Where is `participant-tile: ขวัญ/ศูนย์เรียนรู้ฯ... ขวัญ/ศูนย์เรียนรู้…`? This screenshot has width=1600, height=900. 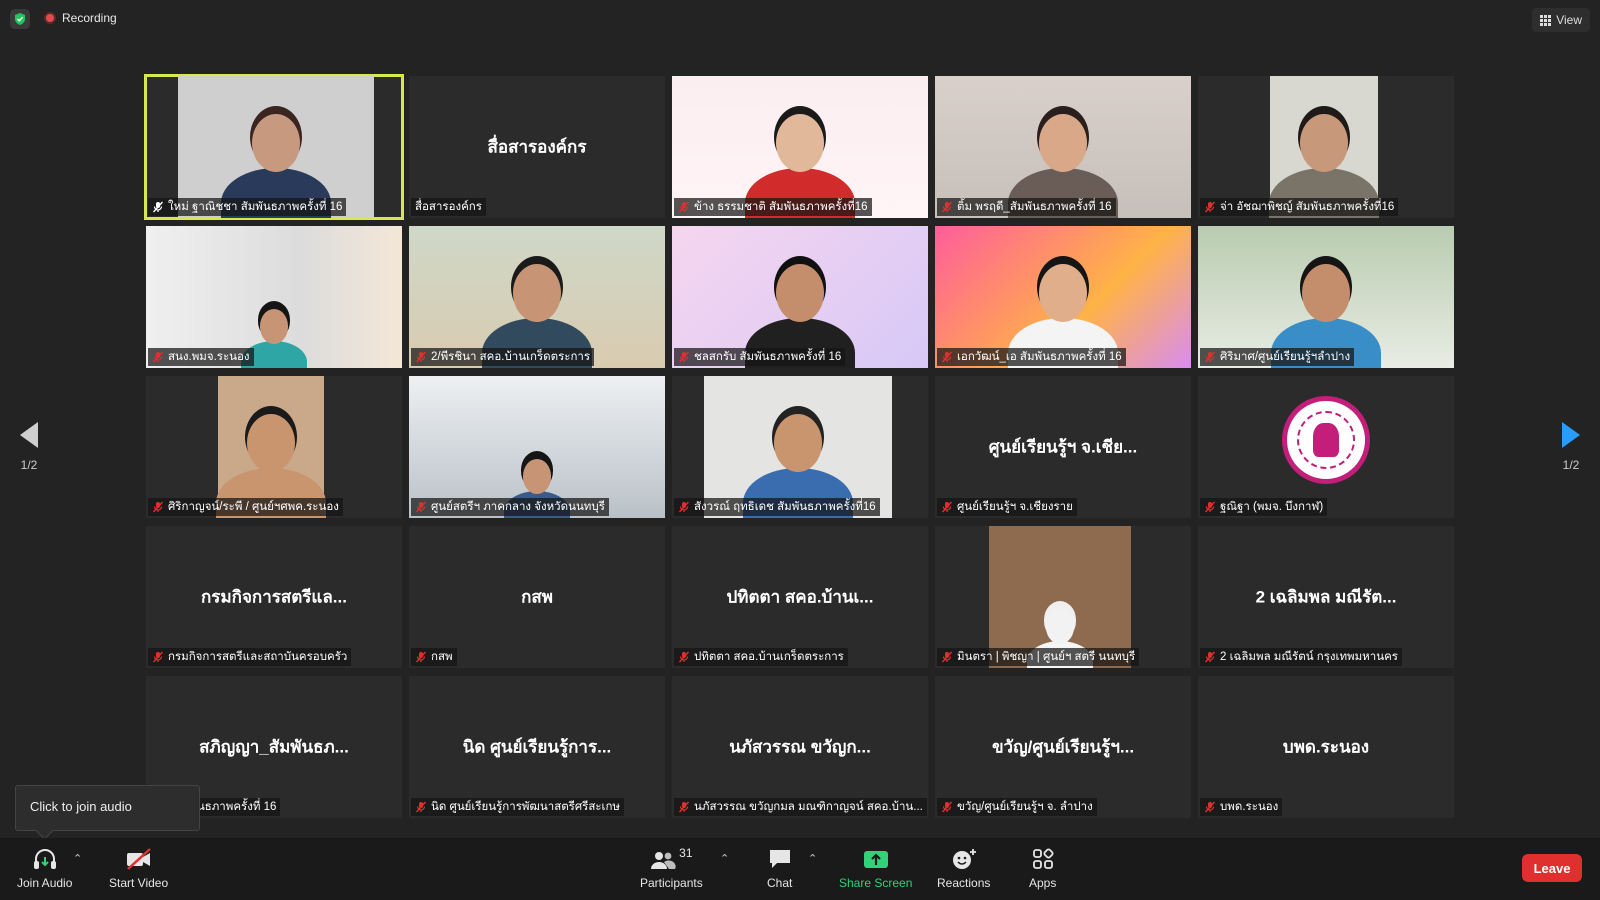 participant-tile: ขวัญ/ศูนย์เรียนรู้ฯ... ขวัญ/ศูนย์เรียนรู้… is located at coordinates (1063, 747).